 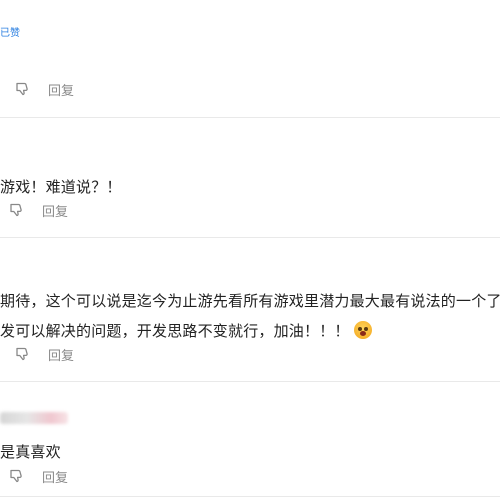 What do you see at coordinates (175, 331) in the screenshot?
I see `comment-text-line-2: 发可以解决的问题，开发思路不变就行，加油！！！` at bounding box center [175, 331].